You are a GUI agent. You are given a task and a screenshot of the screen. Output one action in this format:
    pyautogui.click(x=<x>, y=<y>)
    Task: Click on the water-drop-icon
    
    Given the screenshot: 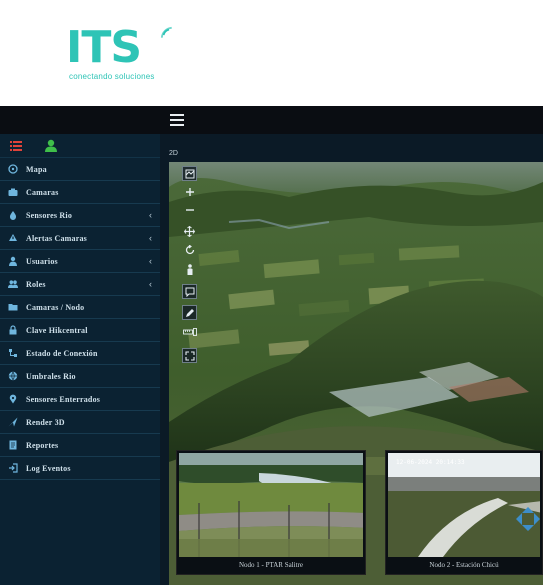 What is the action you would take?
    pyautogui.click(x=13, y=215)
    